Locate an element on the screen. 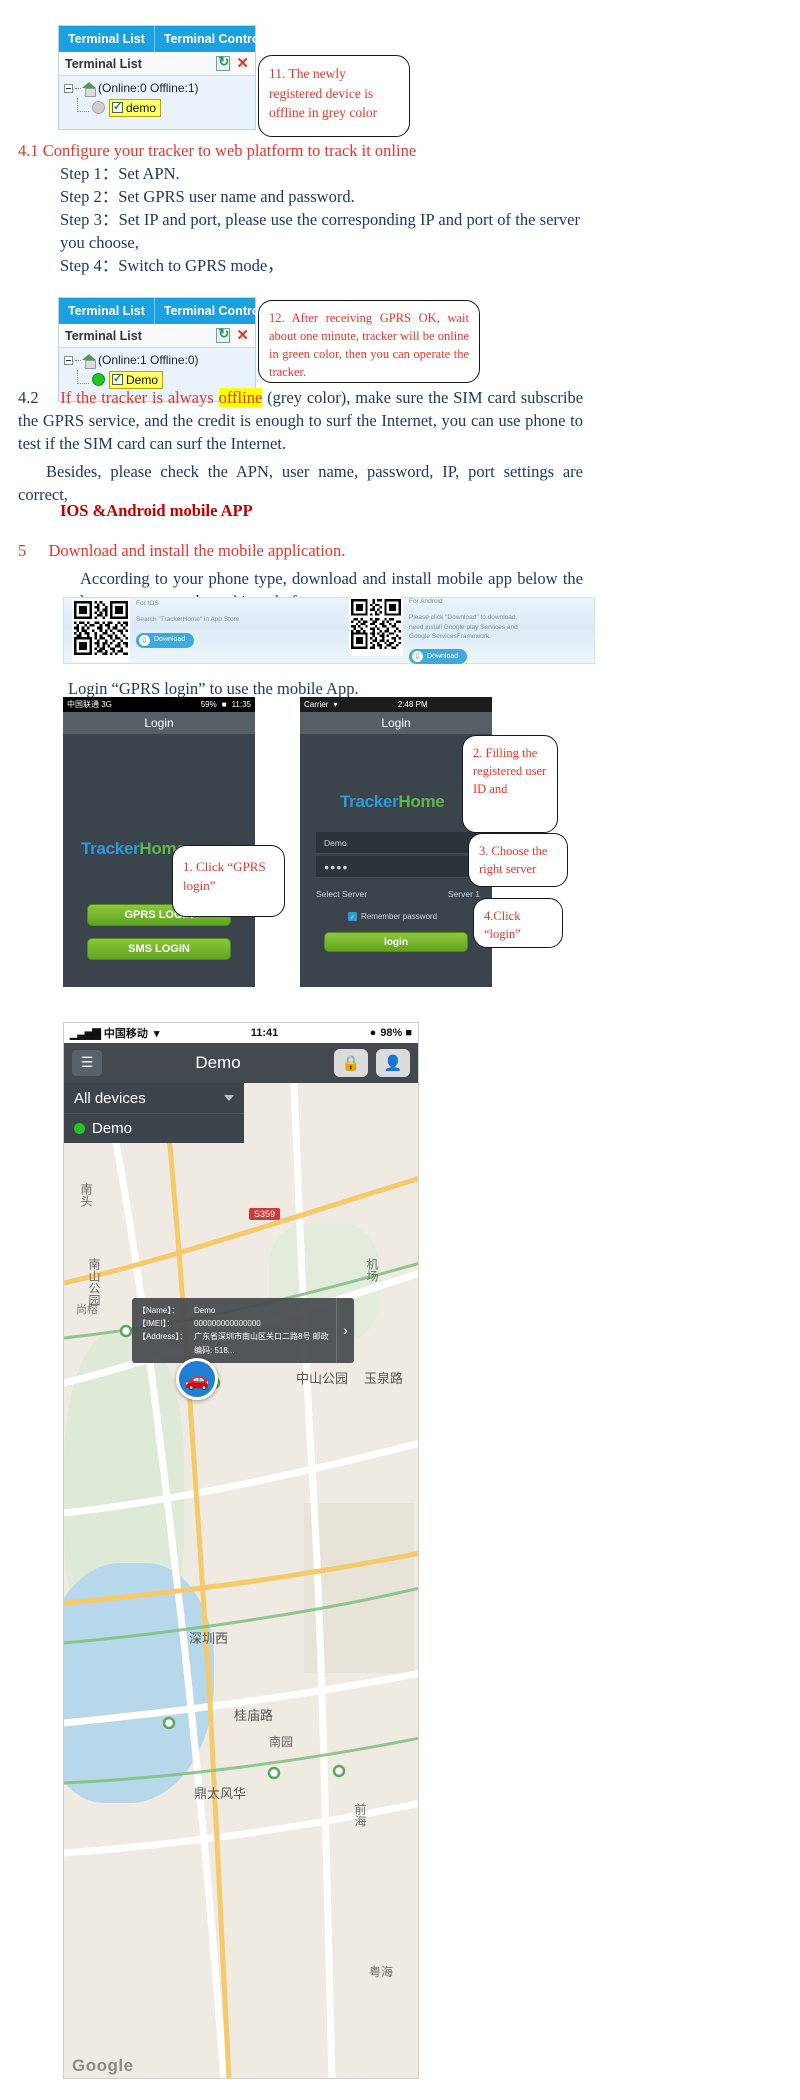 This screenshot has width=800, height=2100. ios-download-button: ⇩ Download is located at coordinates (165, 640).